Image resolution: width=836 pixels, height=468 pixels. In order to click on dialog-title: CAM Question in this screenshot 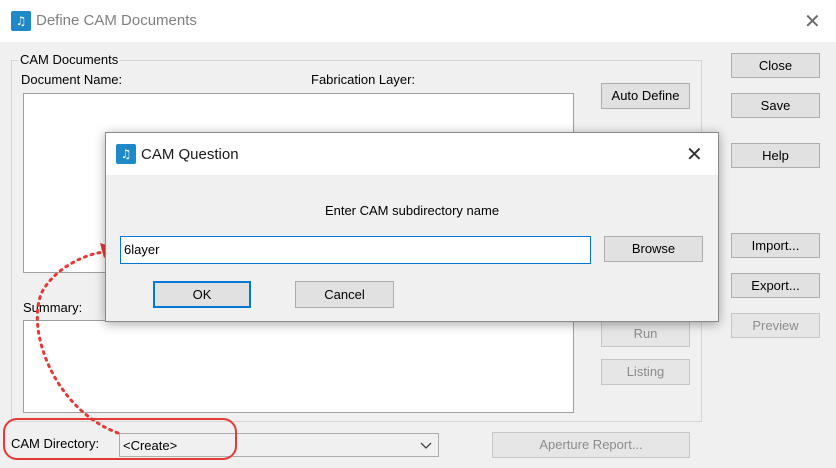, I will do `click(190, 154)`.